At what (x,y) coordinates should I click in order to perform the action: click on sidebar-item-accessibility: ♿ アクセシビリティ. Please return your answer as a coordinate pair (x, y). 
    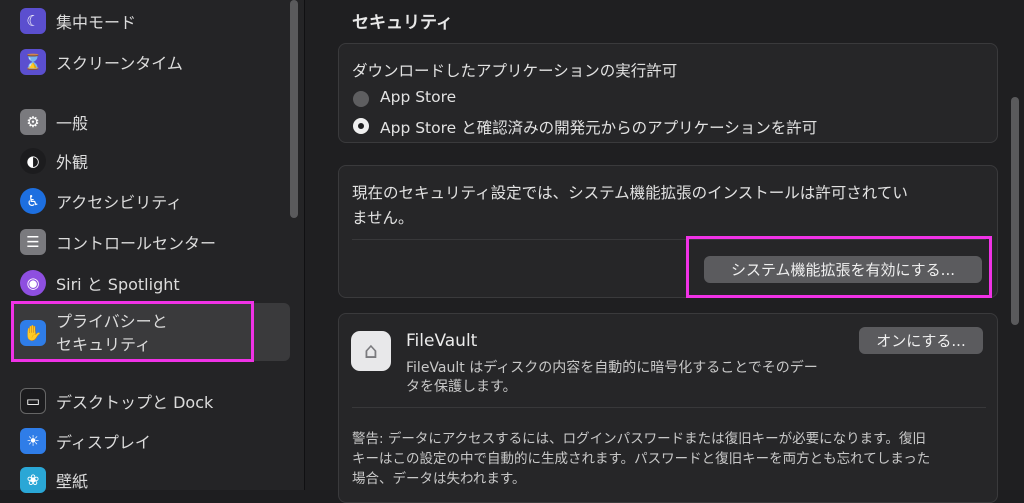
    Looking at the image, I should click on (101, 201).